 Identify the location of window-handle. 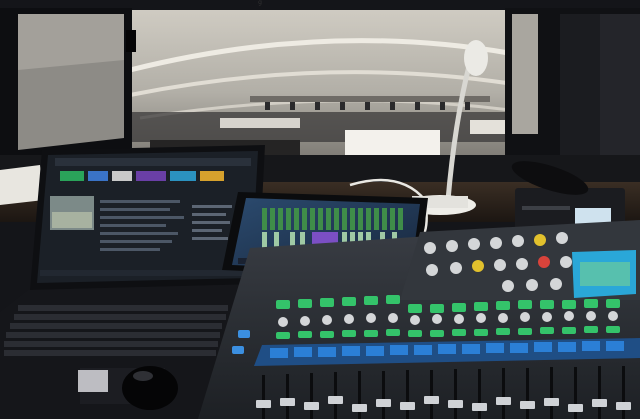
(131, 41).